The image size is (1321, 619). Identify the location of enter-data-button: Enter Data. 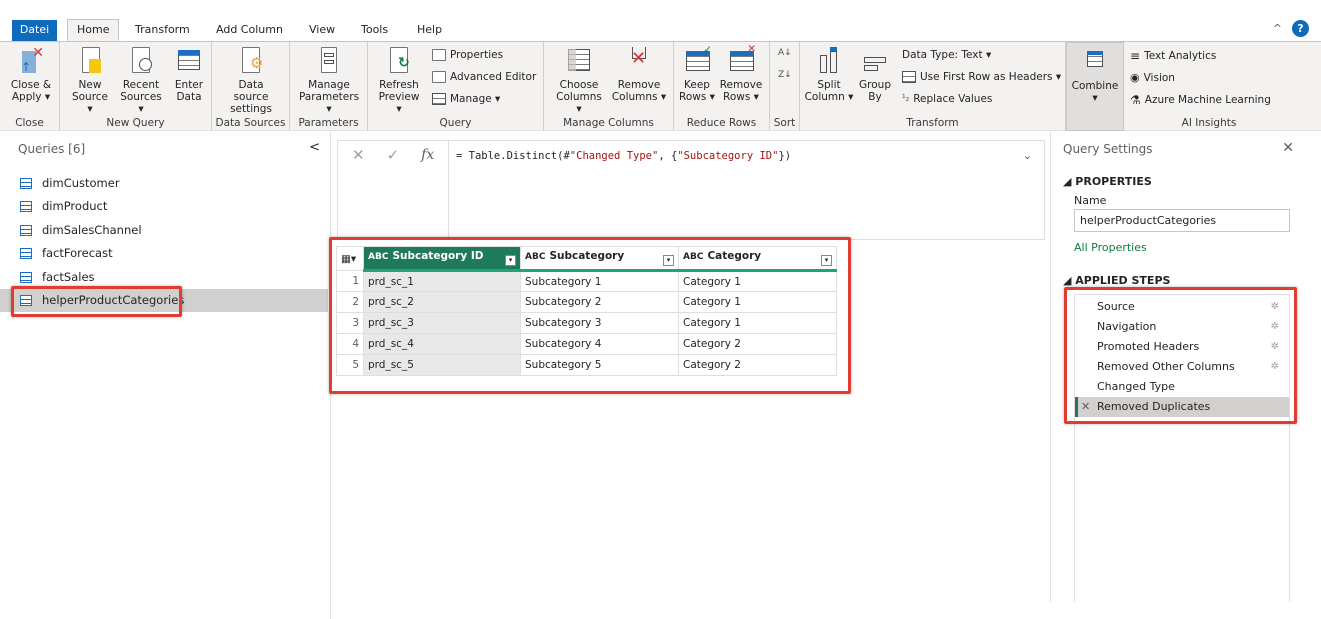
(189, 75).